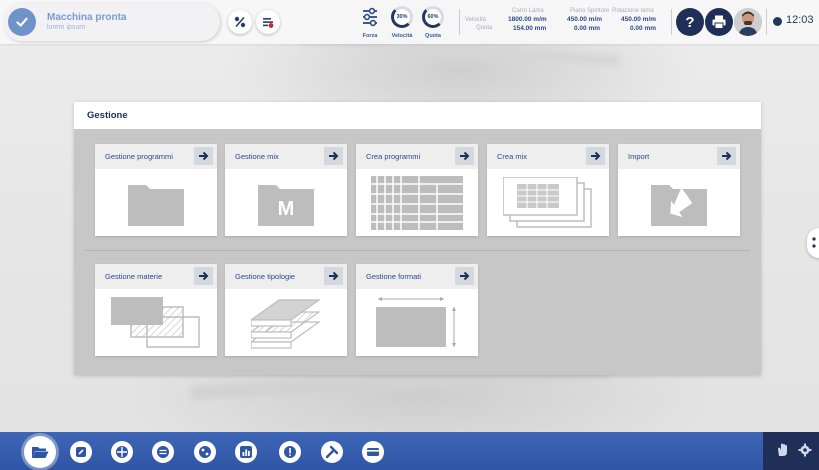  I want to click on card-crea-programmi: Crea programmi, so click(417, 190).